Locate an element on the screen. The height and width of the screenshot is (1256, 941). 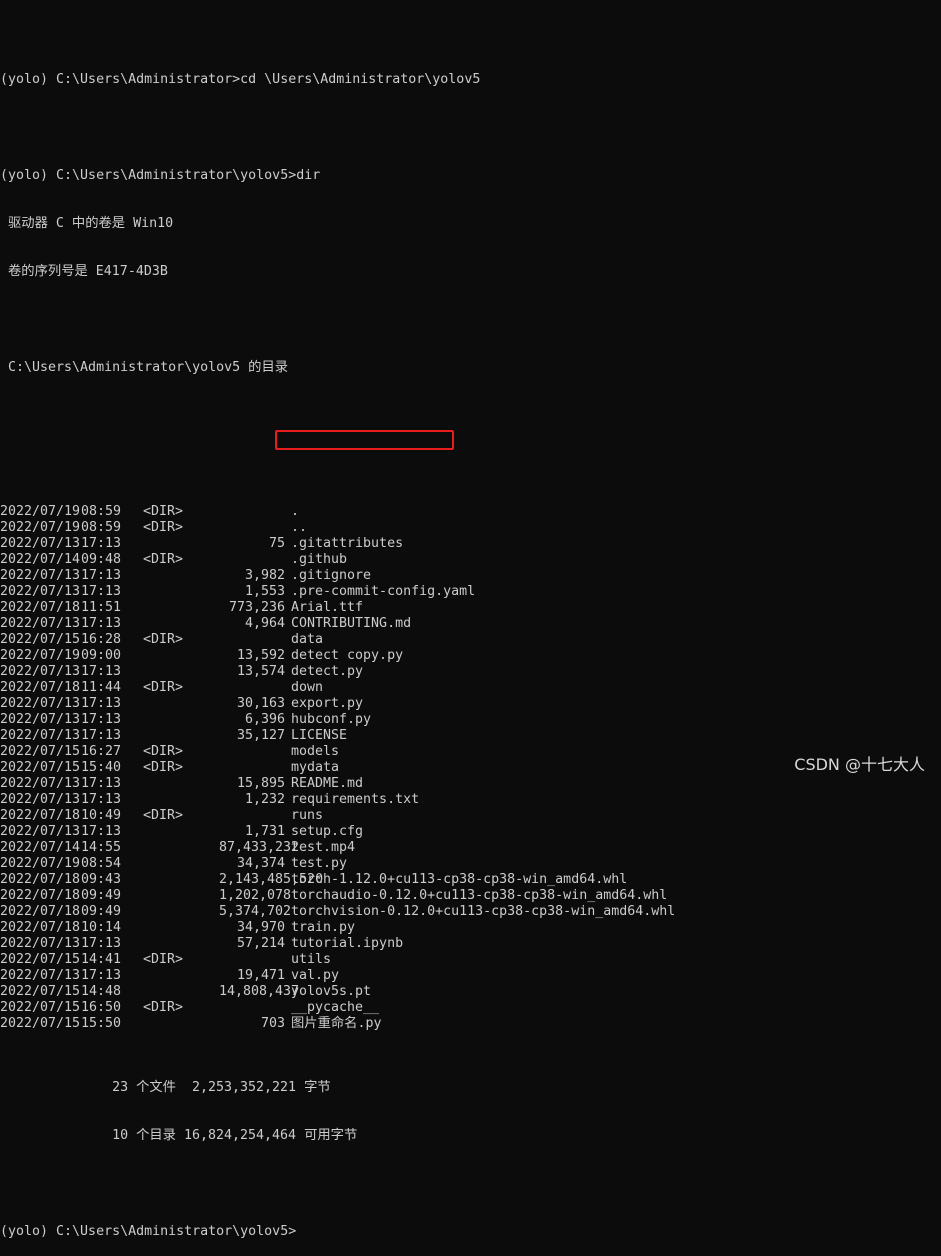
entry-size: 35,127 is located at coordinates (260, 735).